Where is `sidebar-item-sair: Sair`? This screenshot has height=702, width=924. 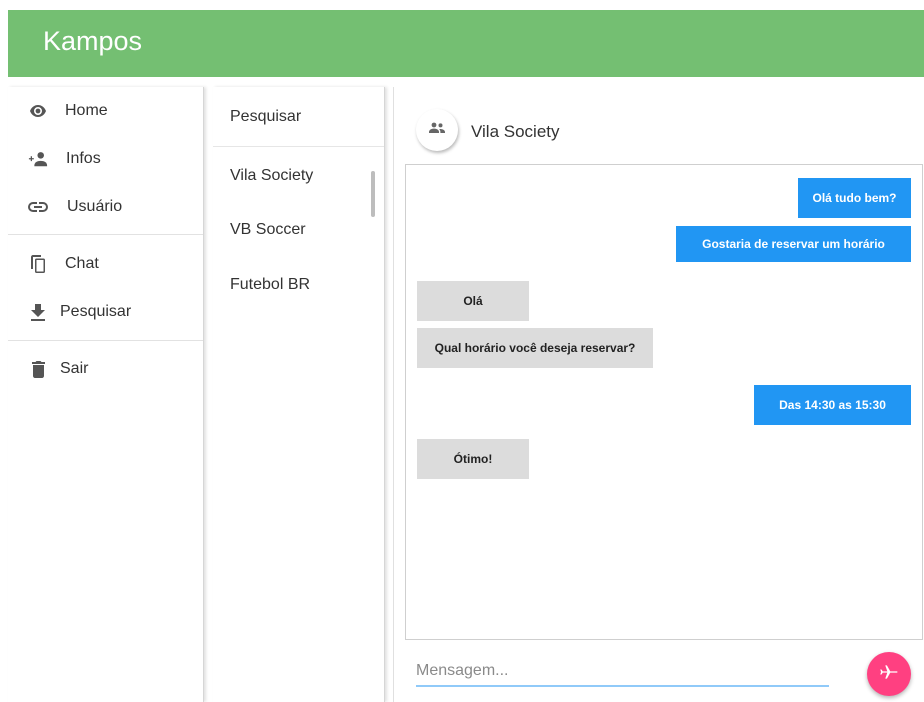 sidebar-item-sair: Sair is located at coordinates (105, 369).